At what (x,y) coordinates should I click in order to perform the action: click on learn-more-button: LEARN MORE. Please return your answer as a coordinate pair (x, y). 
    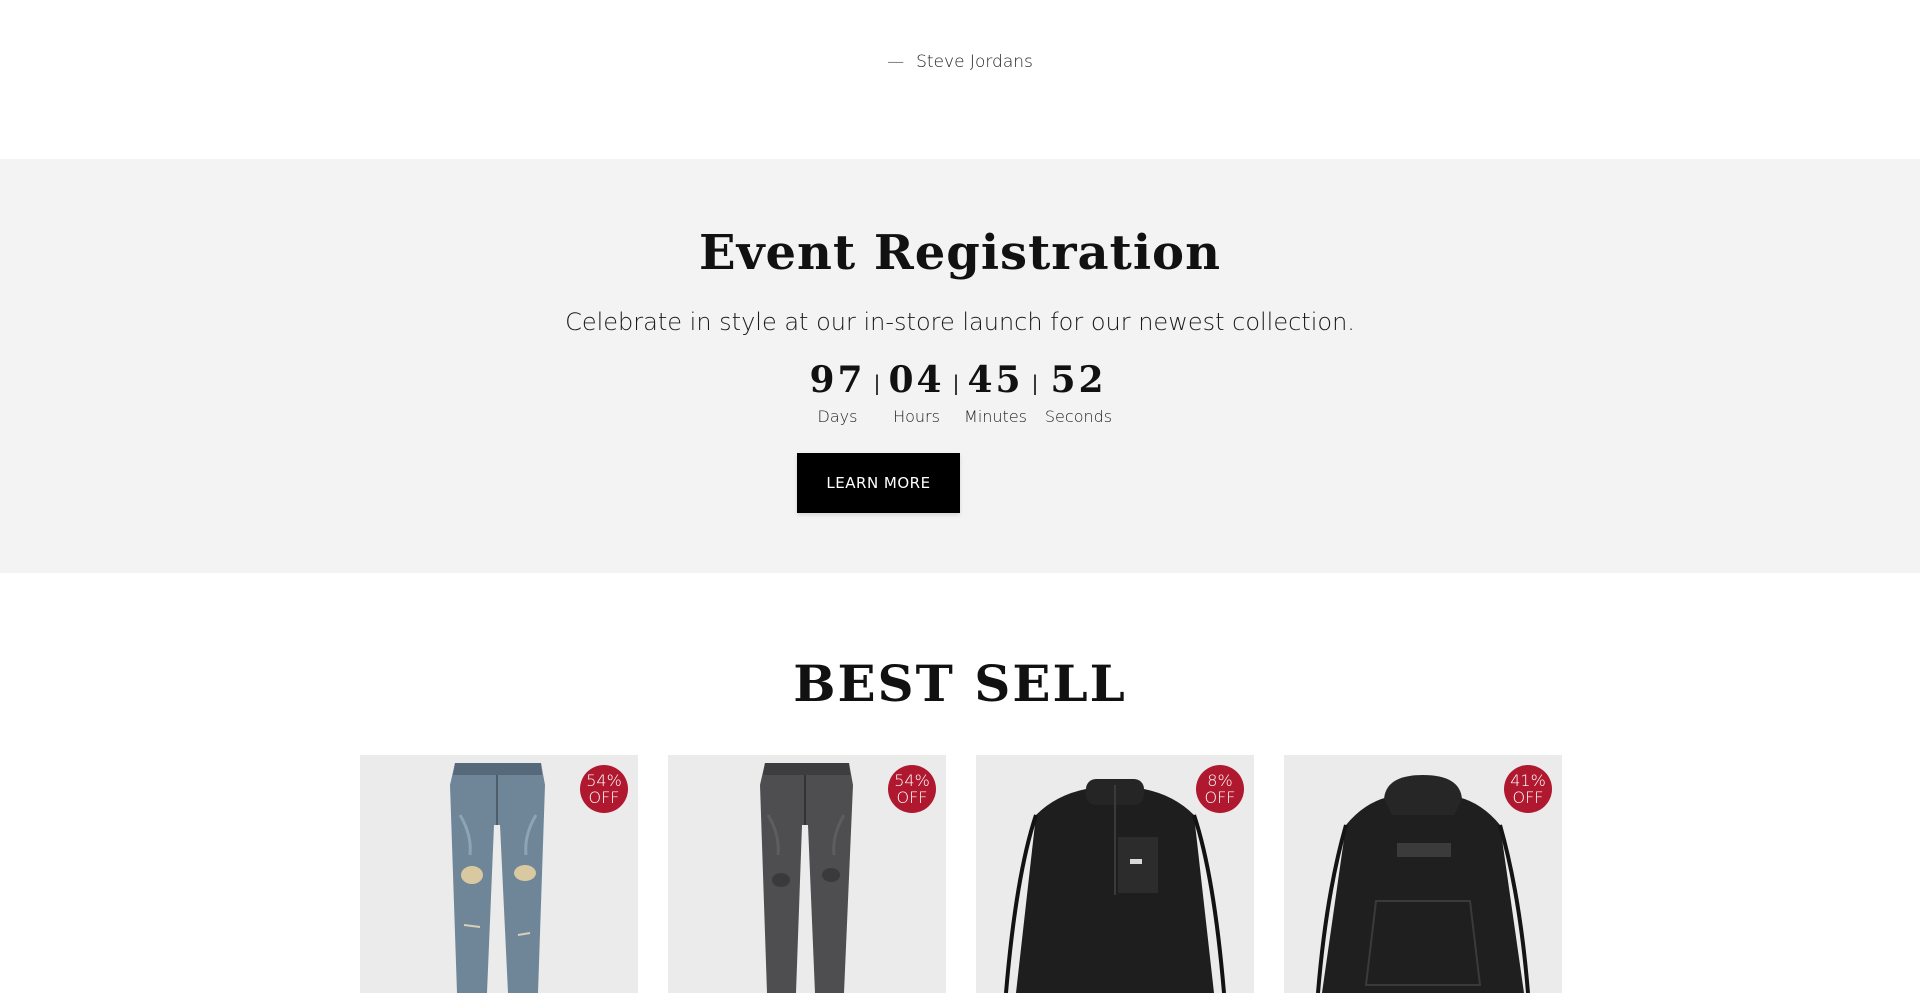
    Looking at the image, I should click on (878, 483).